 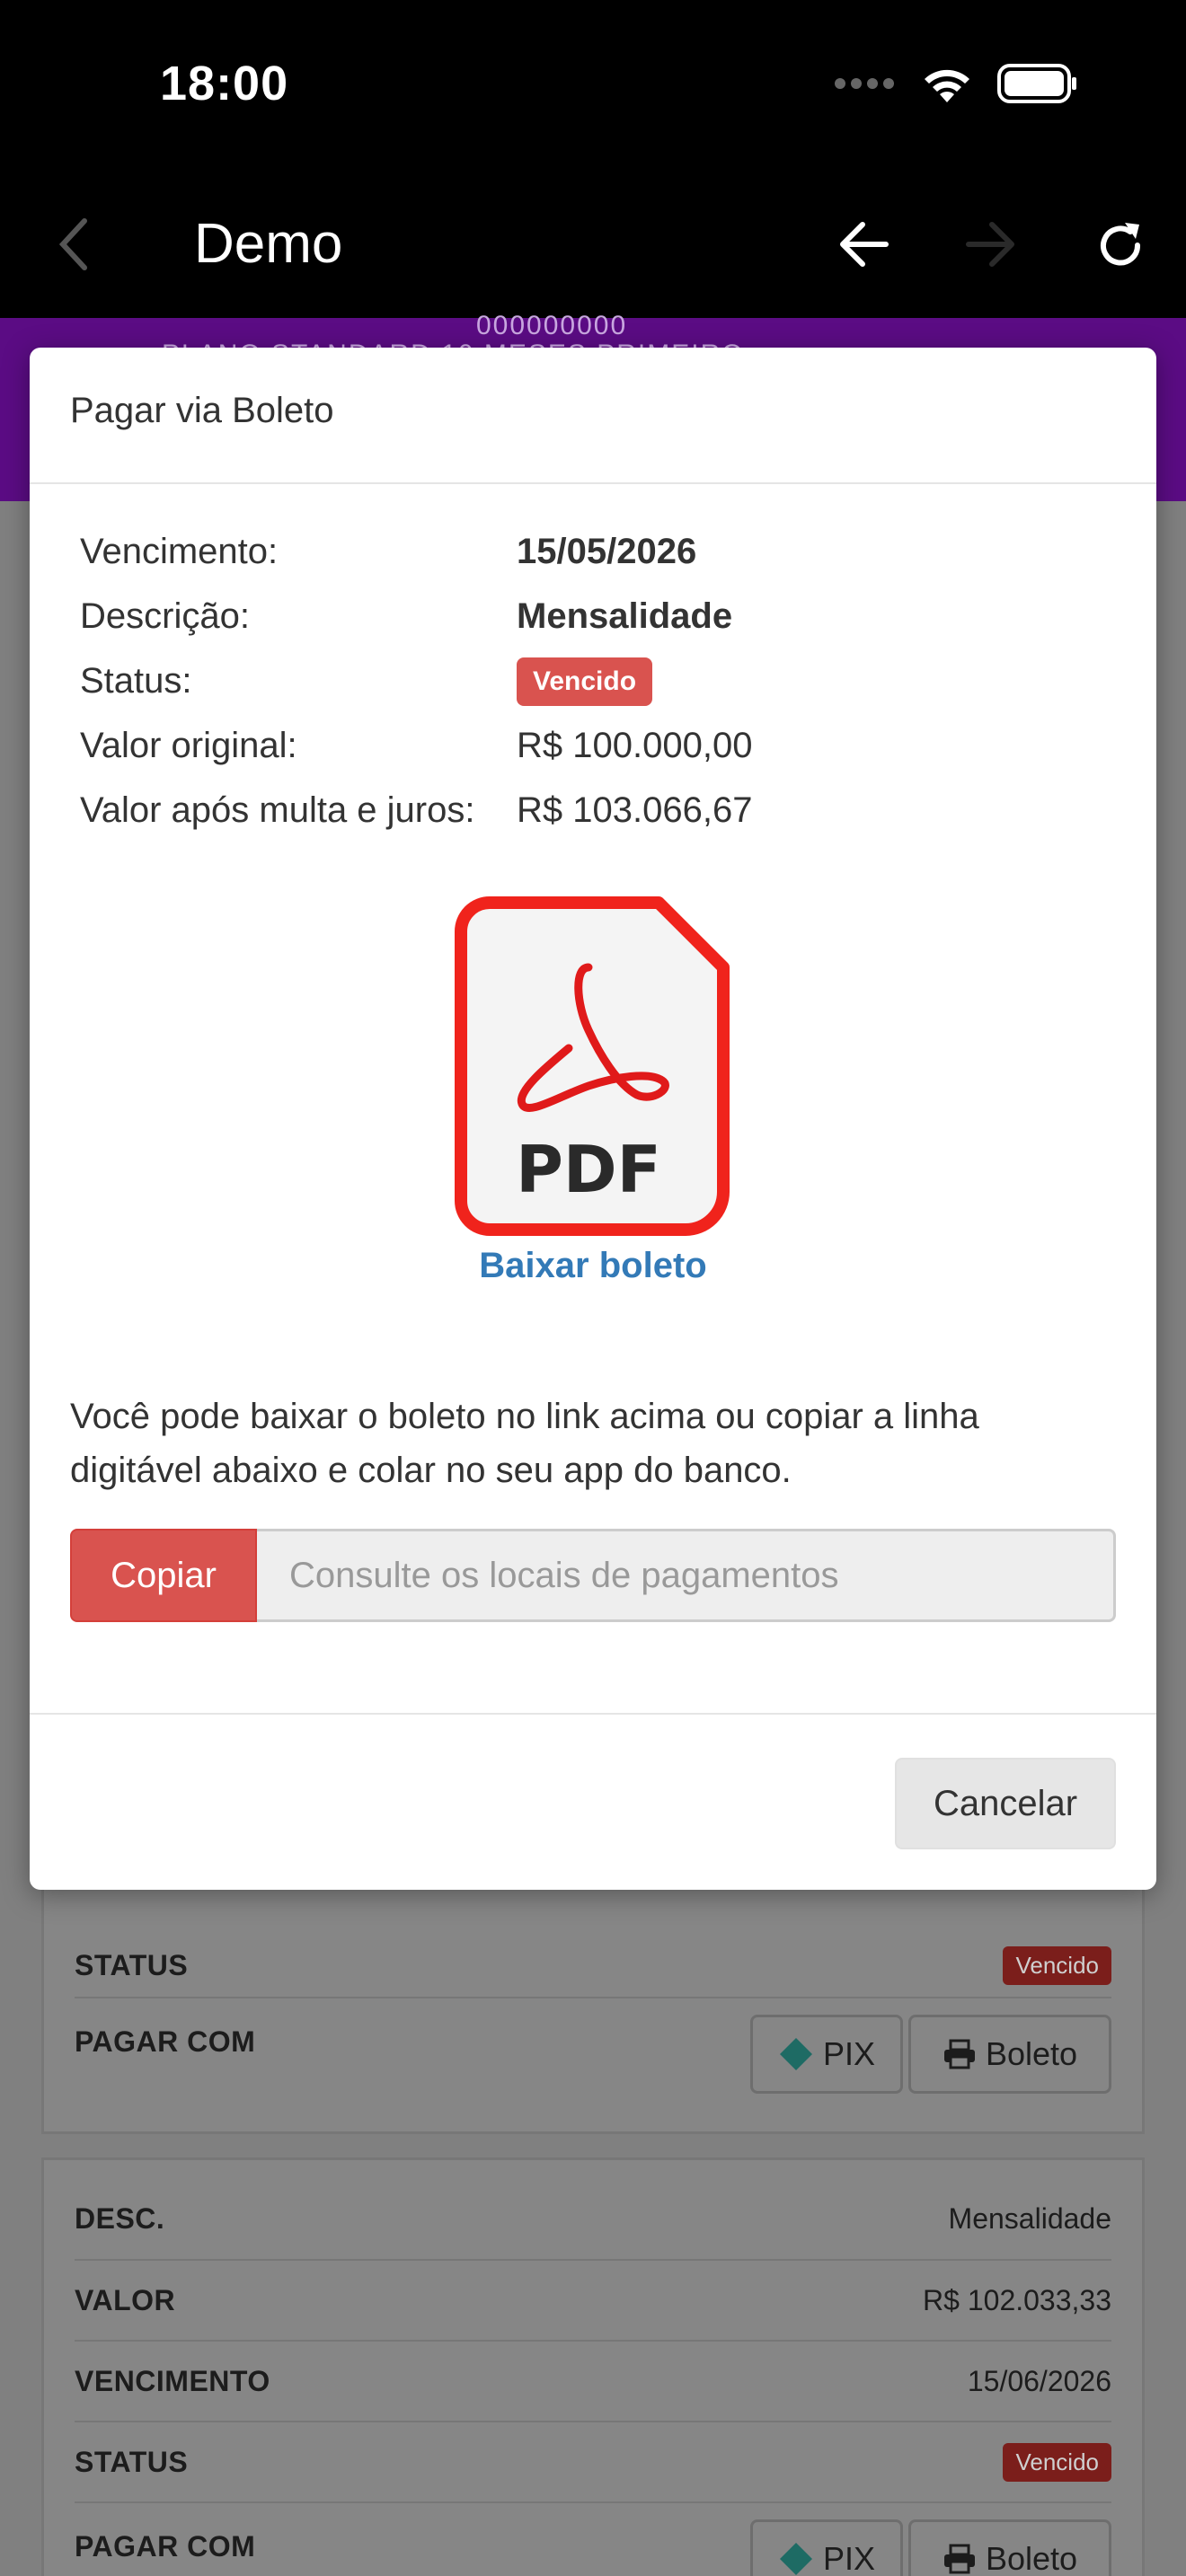 I want to click on valor-original-label: Valor original:, so click(x=188, y=745).